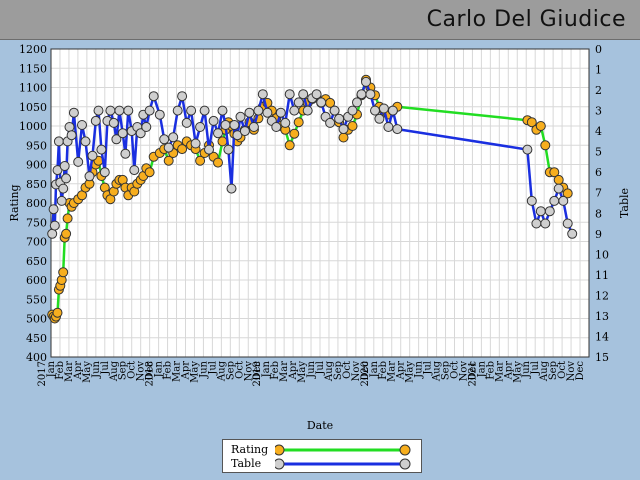 This screenshot has height=480, width=640. Describe the element at coordinates (36, 242) in the screenshot. I see `y-left-tick-label: 700` at that location.